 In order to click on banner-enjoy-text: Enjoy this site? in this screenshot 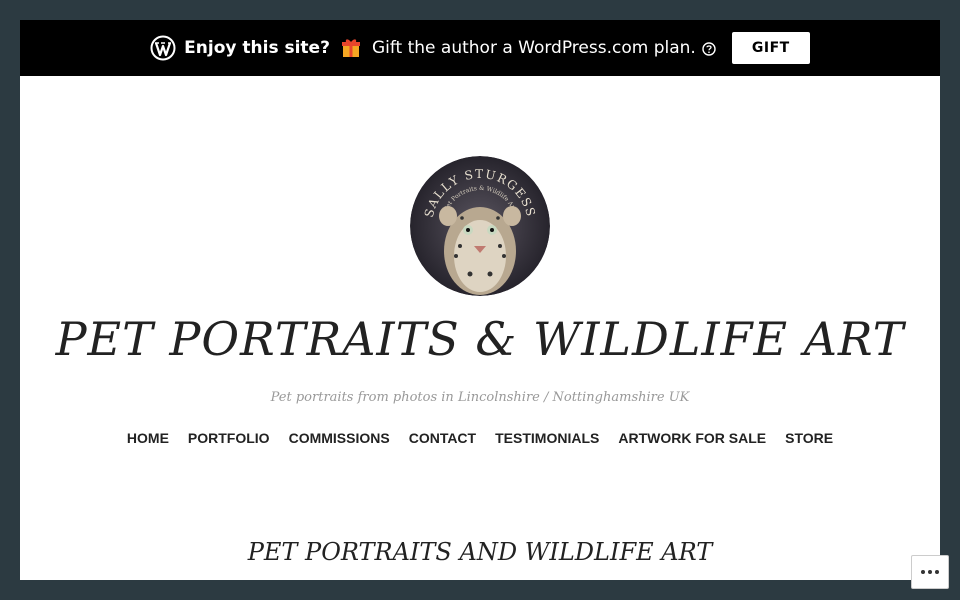, I will do `click(257, 48)`.